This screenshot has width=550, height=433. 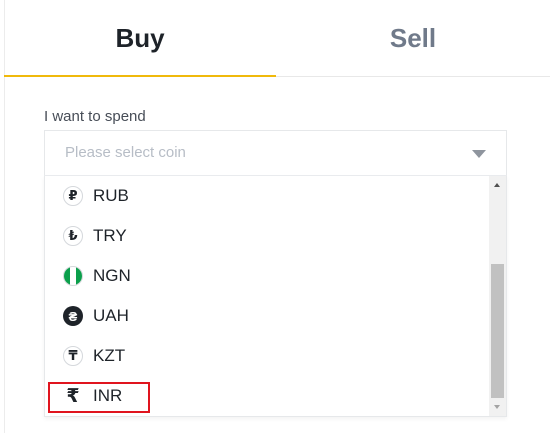 What do you see at coordinates (73, 316) in the screenshot?
I see `hryvnia-icon: ₴` at bounding box center [73, 316].